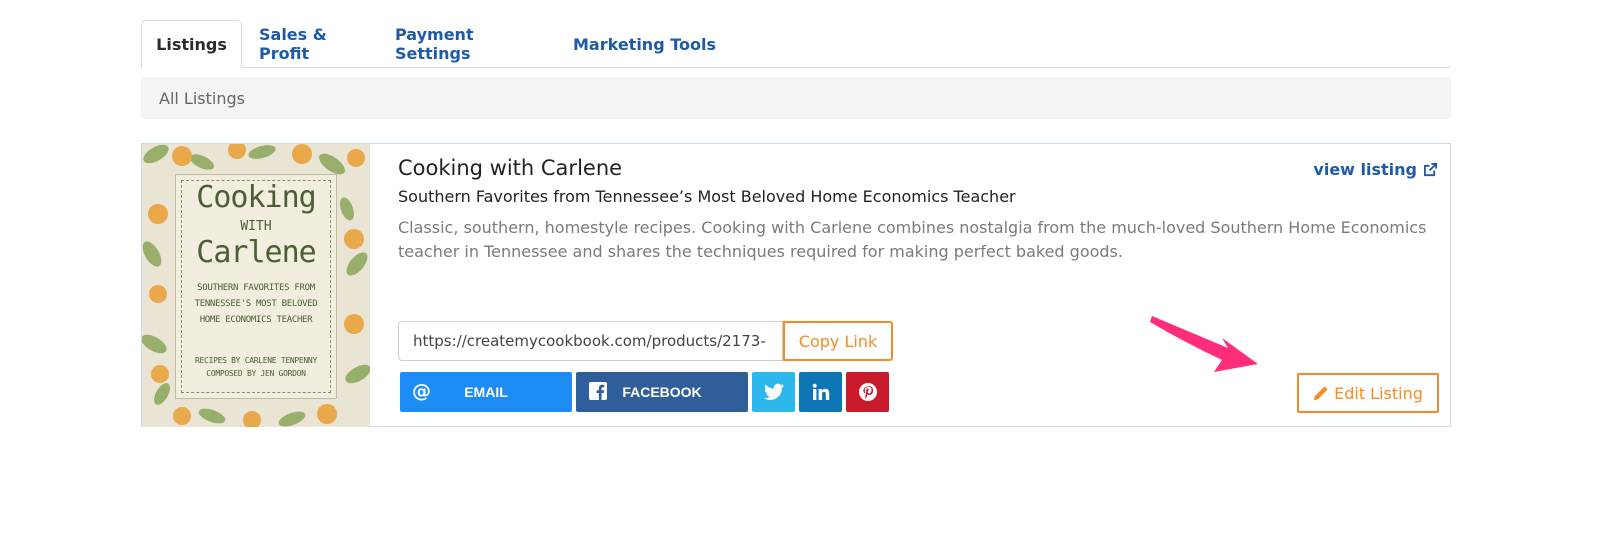  What do you see at coordinates (1430, 169) in the screenshot?
I see `external-link-icon` at bounding box center [1430, 169].